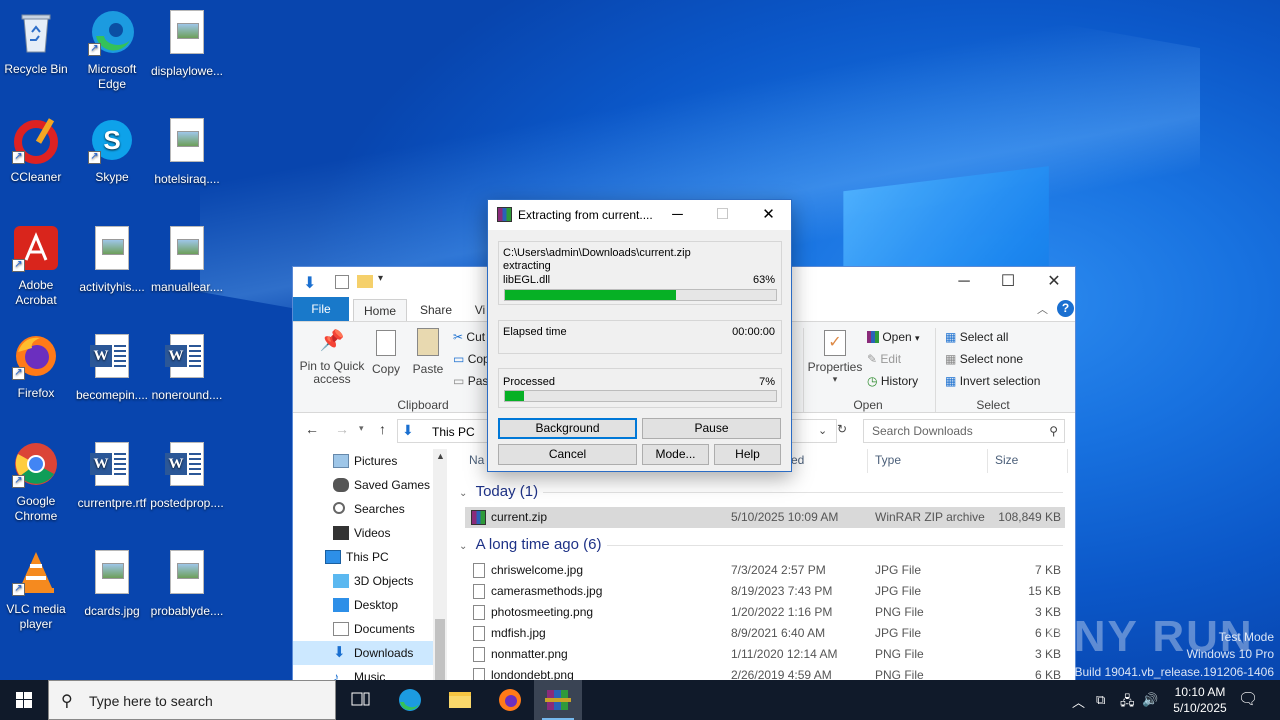 This screenshot has width=1280, height=720. What do you see at coordinates (469, 337) in the screenshot?
I see `cut-button: ✂ Cut` at bounding box center [469, 337].